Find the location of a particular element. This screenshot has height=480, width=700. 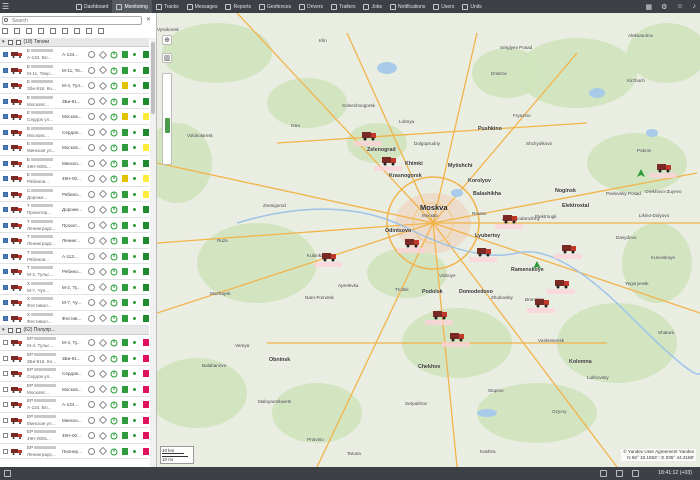

zoom-slider-handle is located at coordinates (167, 125).